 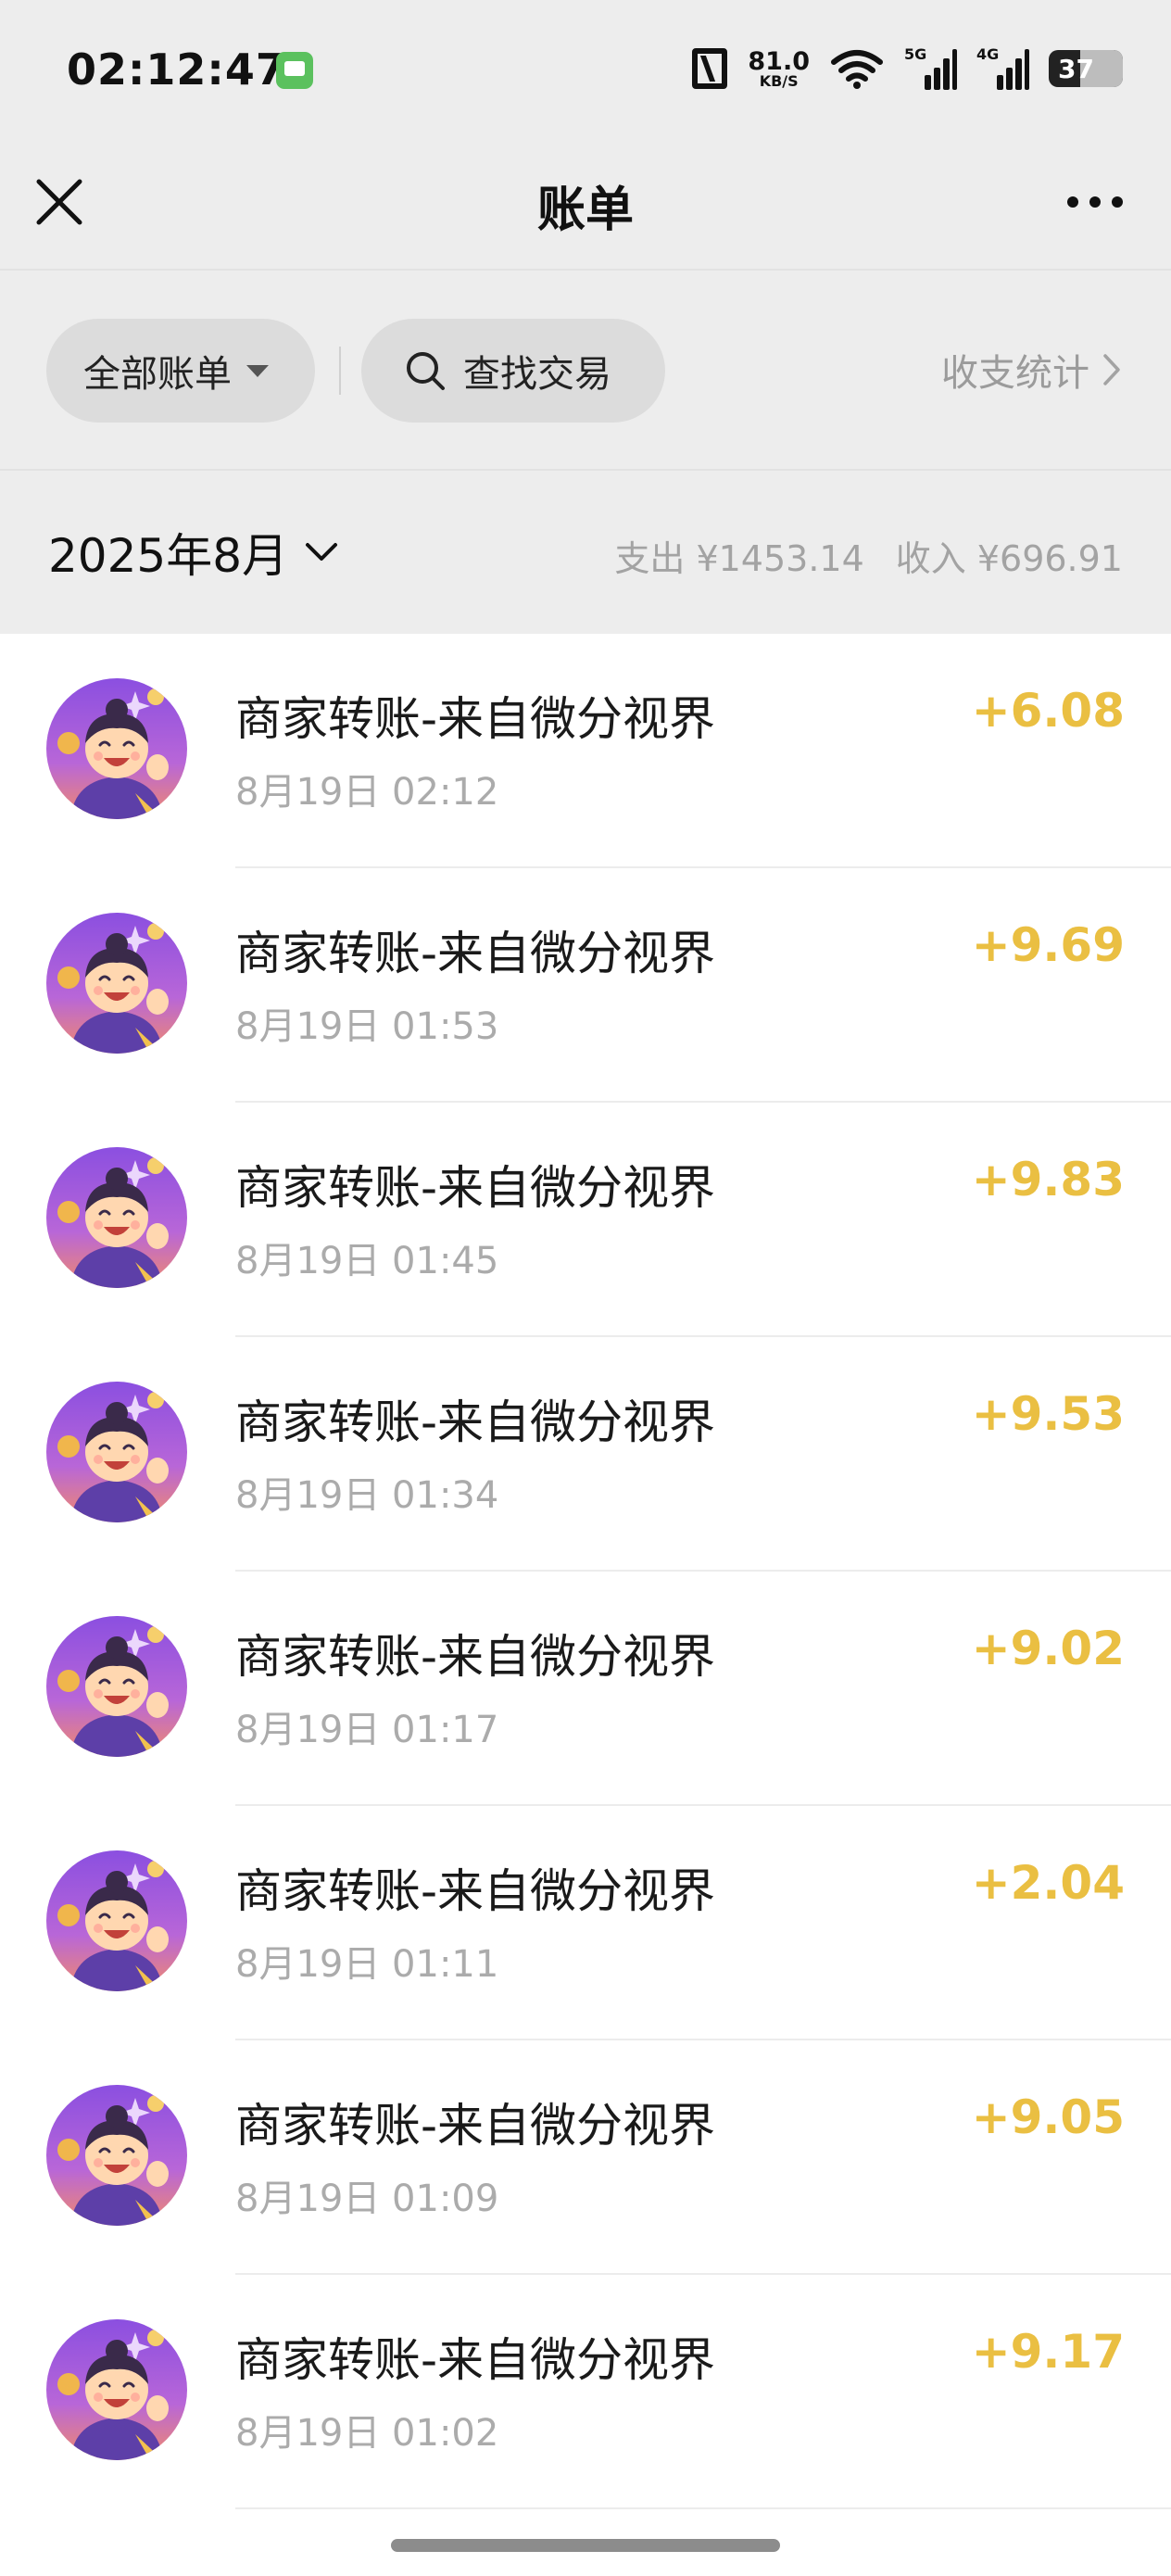 What do you see at coordinates (1048, 2117) in the screenshot?
I see `transaction-amount: +9.05` at bounding box center [1048, 2117].